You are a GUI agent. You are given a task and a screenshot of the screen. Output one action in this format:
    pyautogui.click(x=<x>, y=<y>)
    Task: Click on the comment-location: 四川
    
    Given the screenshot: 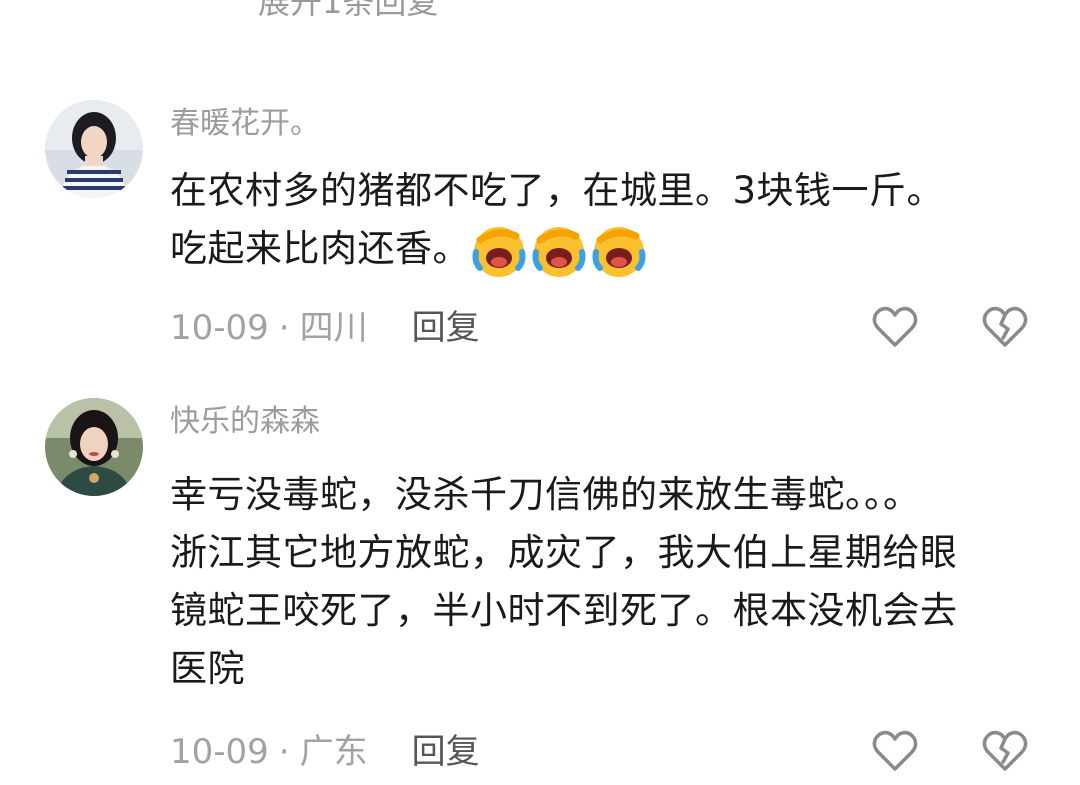 What is the action you would take?
    pyautogui.click(x=333, y=328)
    